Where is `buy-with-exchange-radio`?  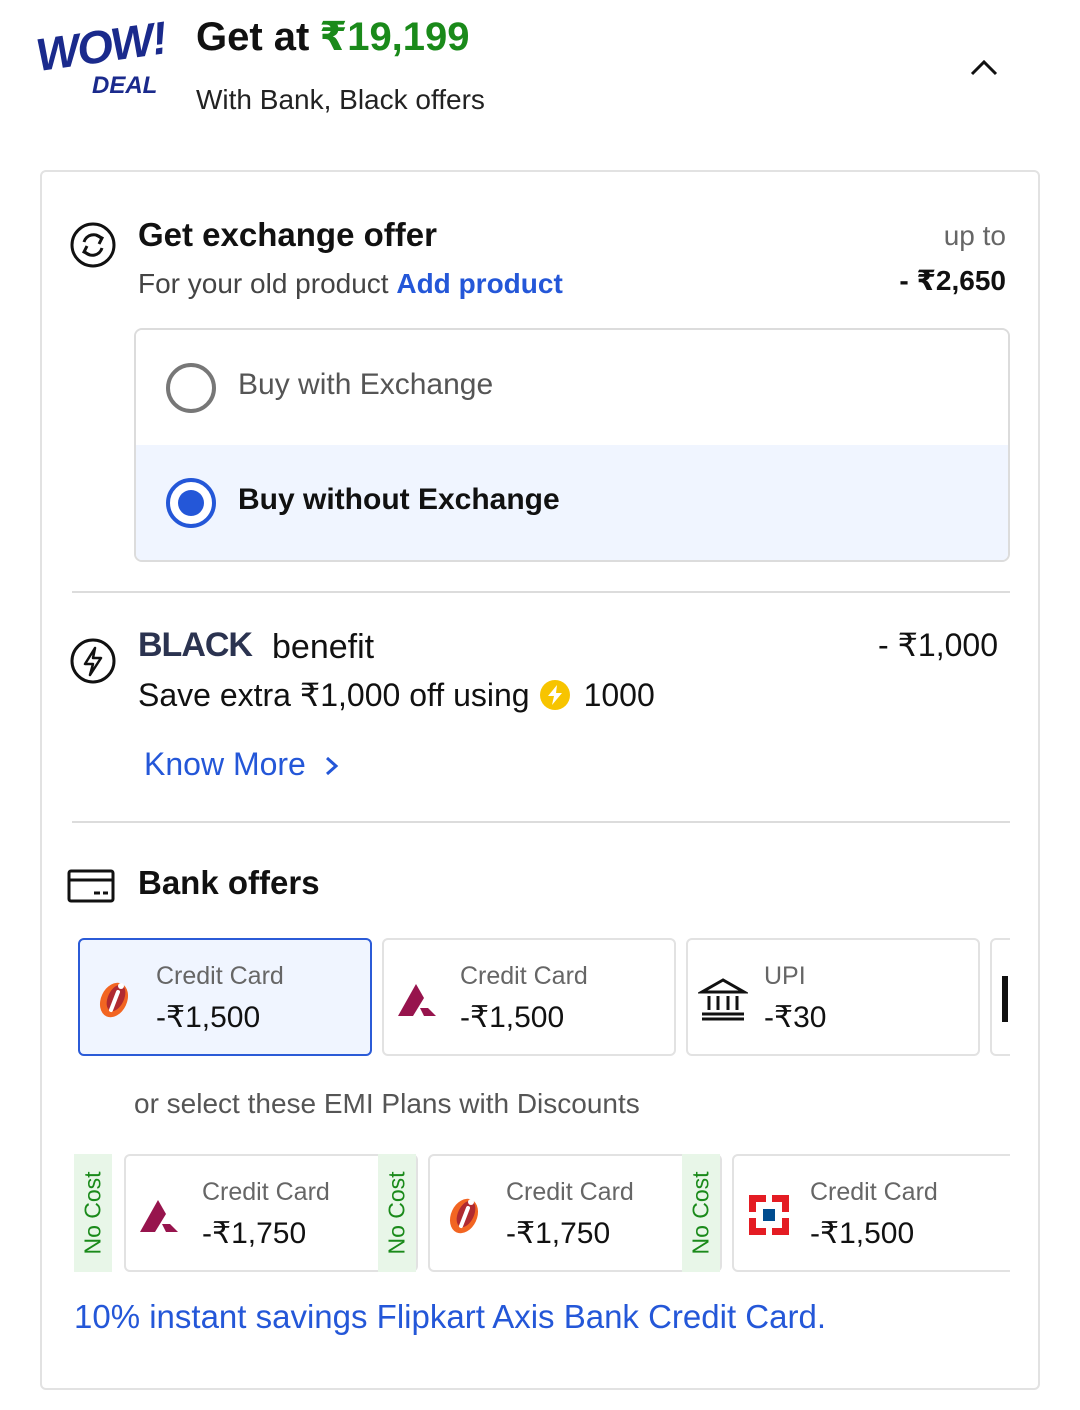
buy-with-exchange-radio is located at coordinates (191, 388).